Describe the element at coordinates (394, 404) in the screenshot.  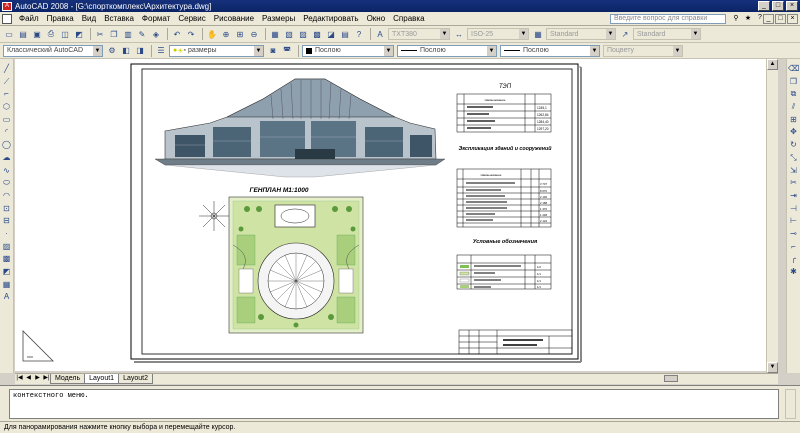
I see `command-history: контекстного меню.` at that location.